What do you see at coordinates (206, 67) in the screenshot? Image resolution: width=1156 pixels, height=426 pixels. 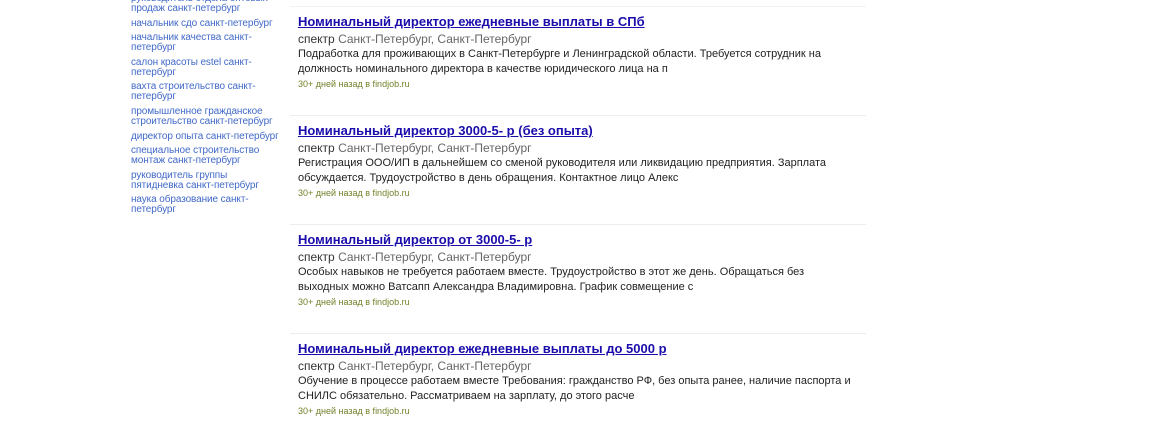 I see `related-search-link: салон красоты estel санкт-петербург` at bounding box center [206, 67].